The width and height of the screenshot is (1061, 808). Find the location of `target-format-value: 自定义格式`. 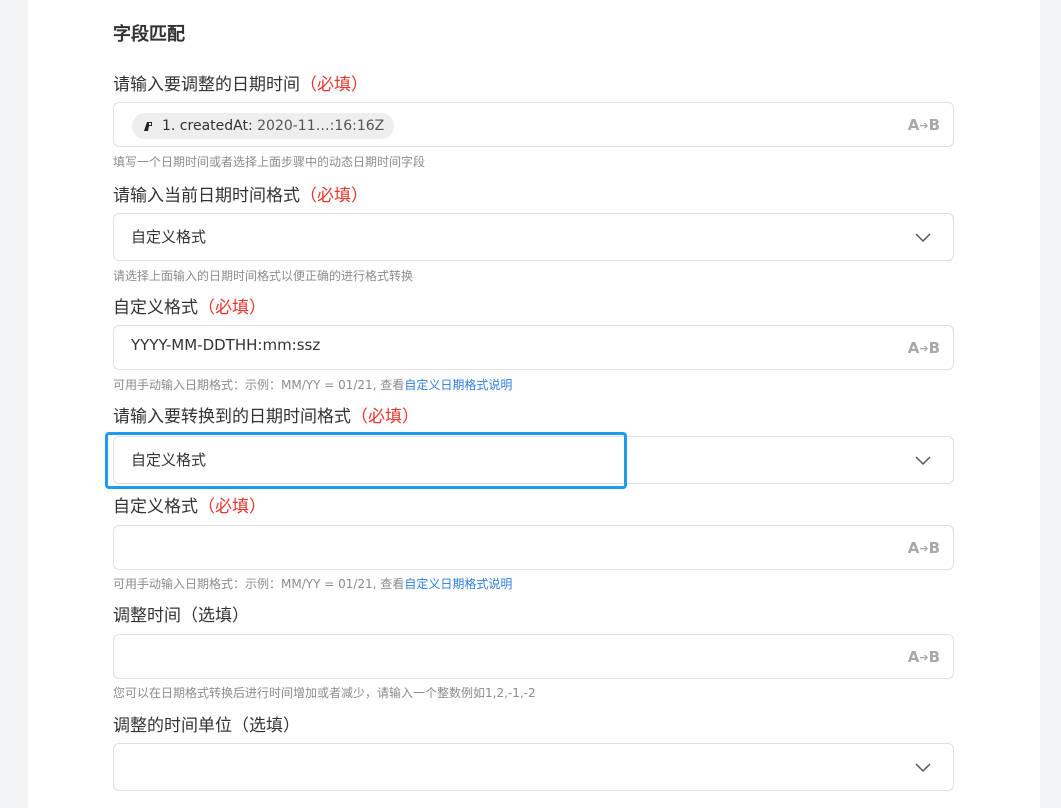

target-format-value: 自定义格式 is located at coordinates (169, 460).